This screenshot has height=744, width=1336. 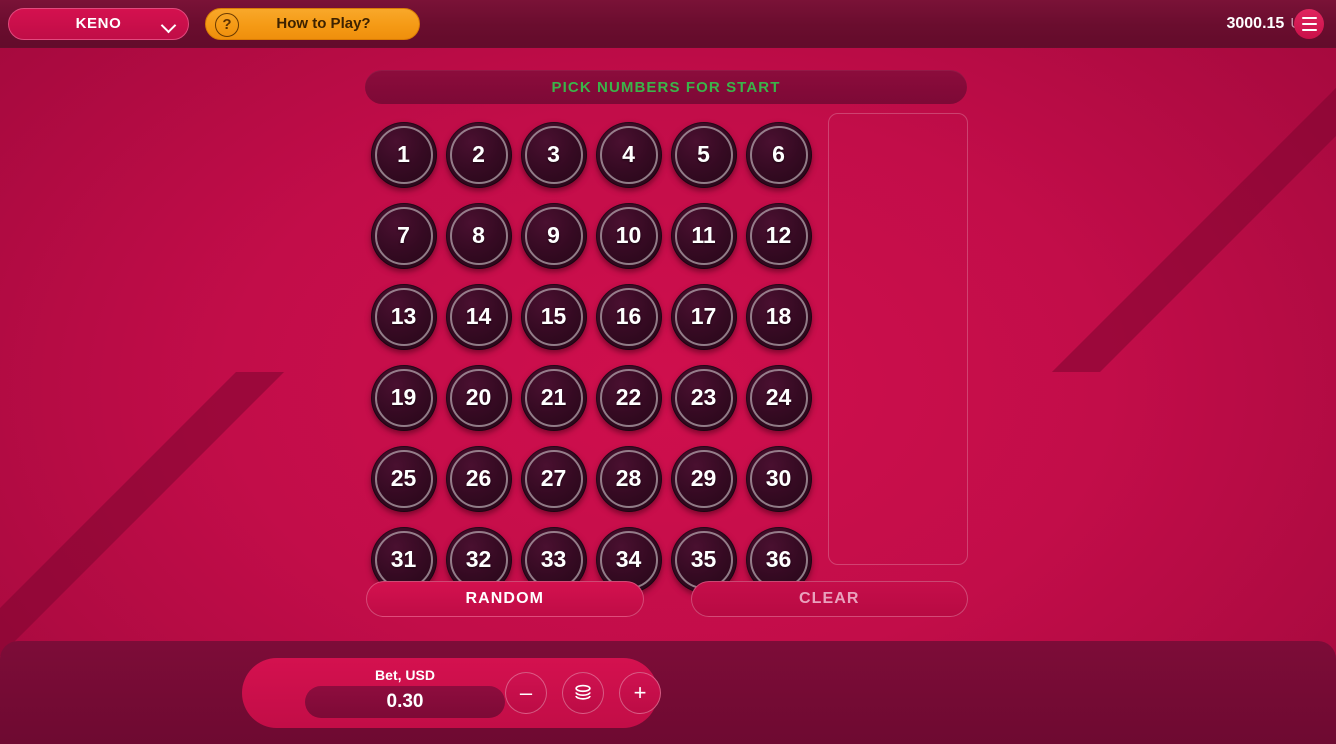 I want to click on hamburger-line, so click(x=1309, y=24).